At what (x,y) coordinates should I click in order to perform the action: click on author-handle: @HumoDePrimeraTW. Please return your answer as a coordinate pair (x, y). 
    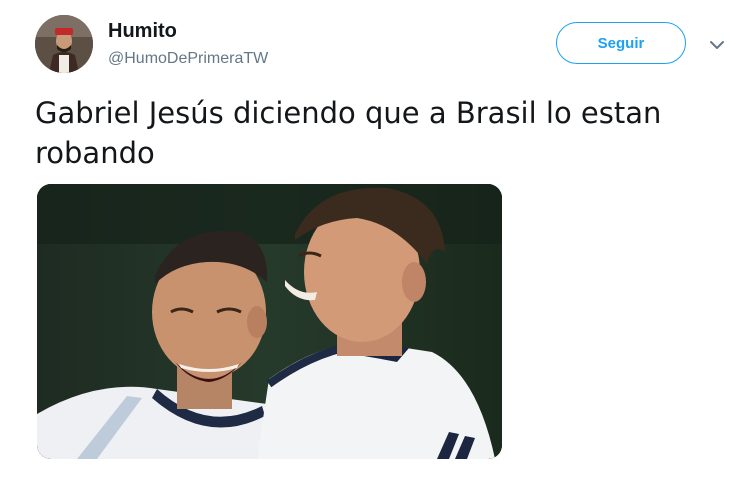
    Looking at the image, I should click on (188, 59).